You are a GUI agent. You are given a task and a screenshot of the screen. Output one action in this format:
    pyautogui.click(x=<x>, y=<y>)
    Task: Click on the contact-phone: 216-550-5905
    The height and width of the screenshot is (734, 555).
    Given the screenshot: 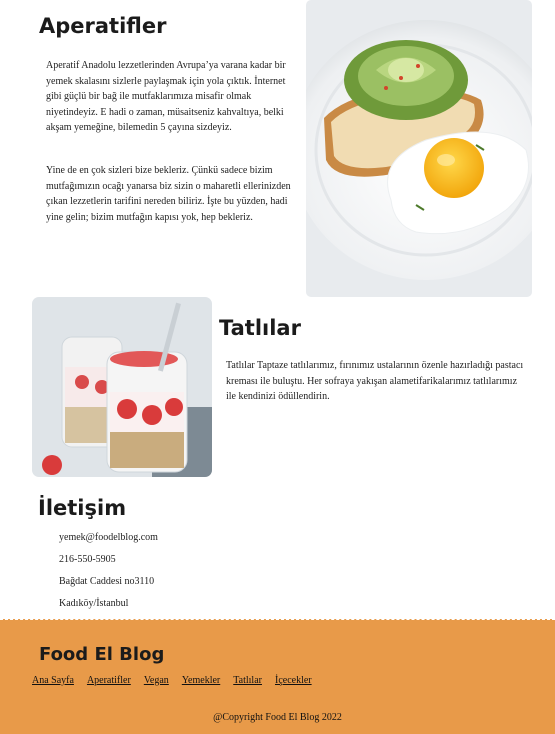 What is the action you would take?
    pyautogui.click(x=87, y=559)
    